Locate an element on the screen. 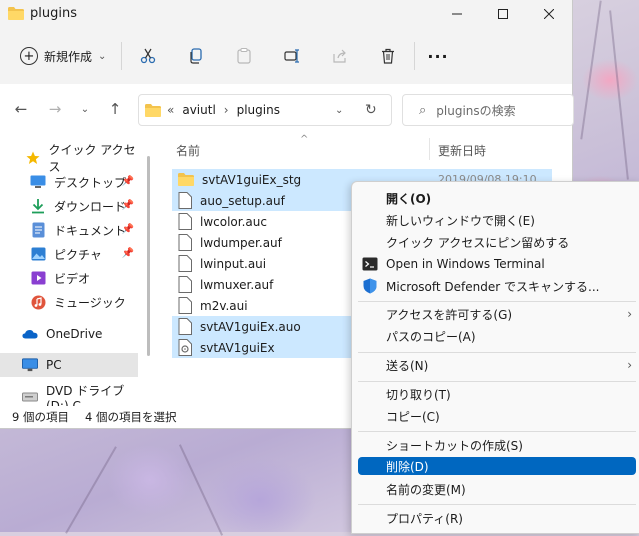 This screenshot has width=639, height=536. music-icon is located at coordinates (38, 302).